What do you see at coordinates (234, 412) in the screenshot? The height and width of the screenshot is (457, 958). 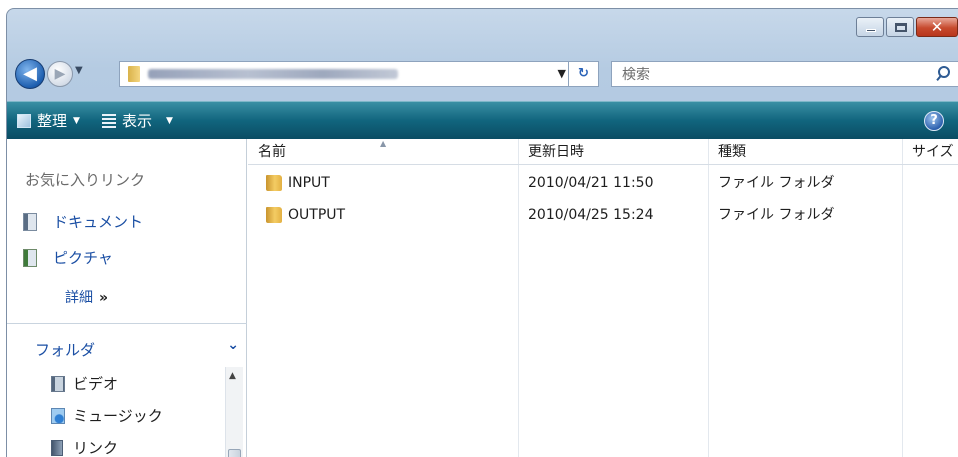 I see `folder-tree-scrollbar: ▲` at bounding box center [234, 412].